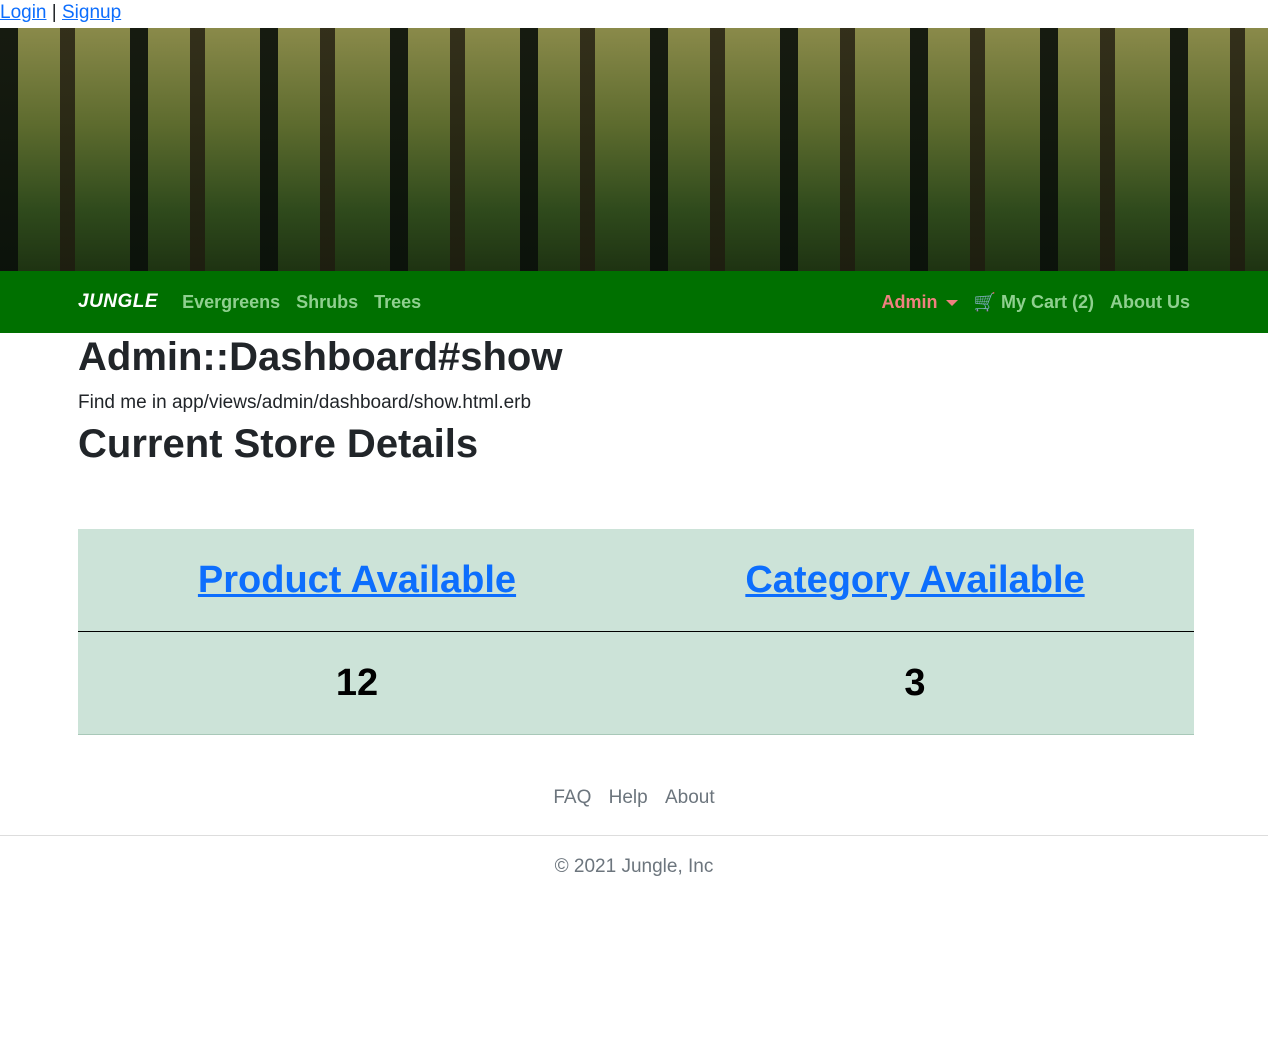  I want to click on caret-down-icon, so click(951, 302).